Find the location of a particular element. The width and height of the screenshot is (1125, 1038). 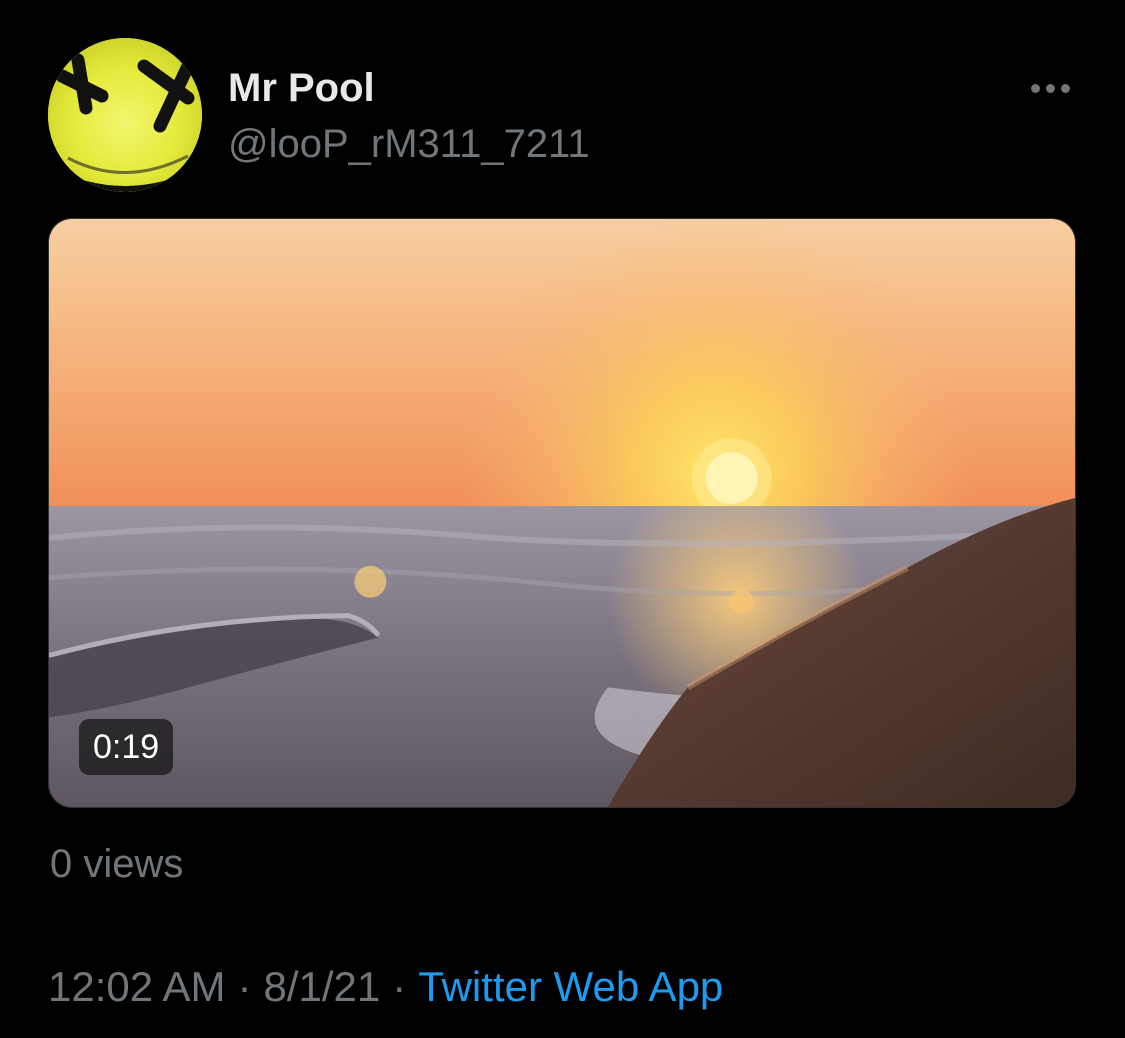

more-options-button is located at coordinates (1050, 88).